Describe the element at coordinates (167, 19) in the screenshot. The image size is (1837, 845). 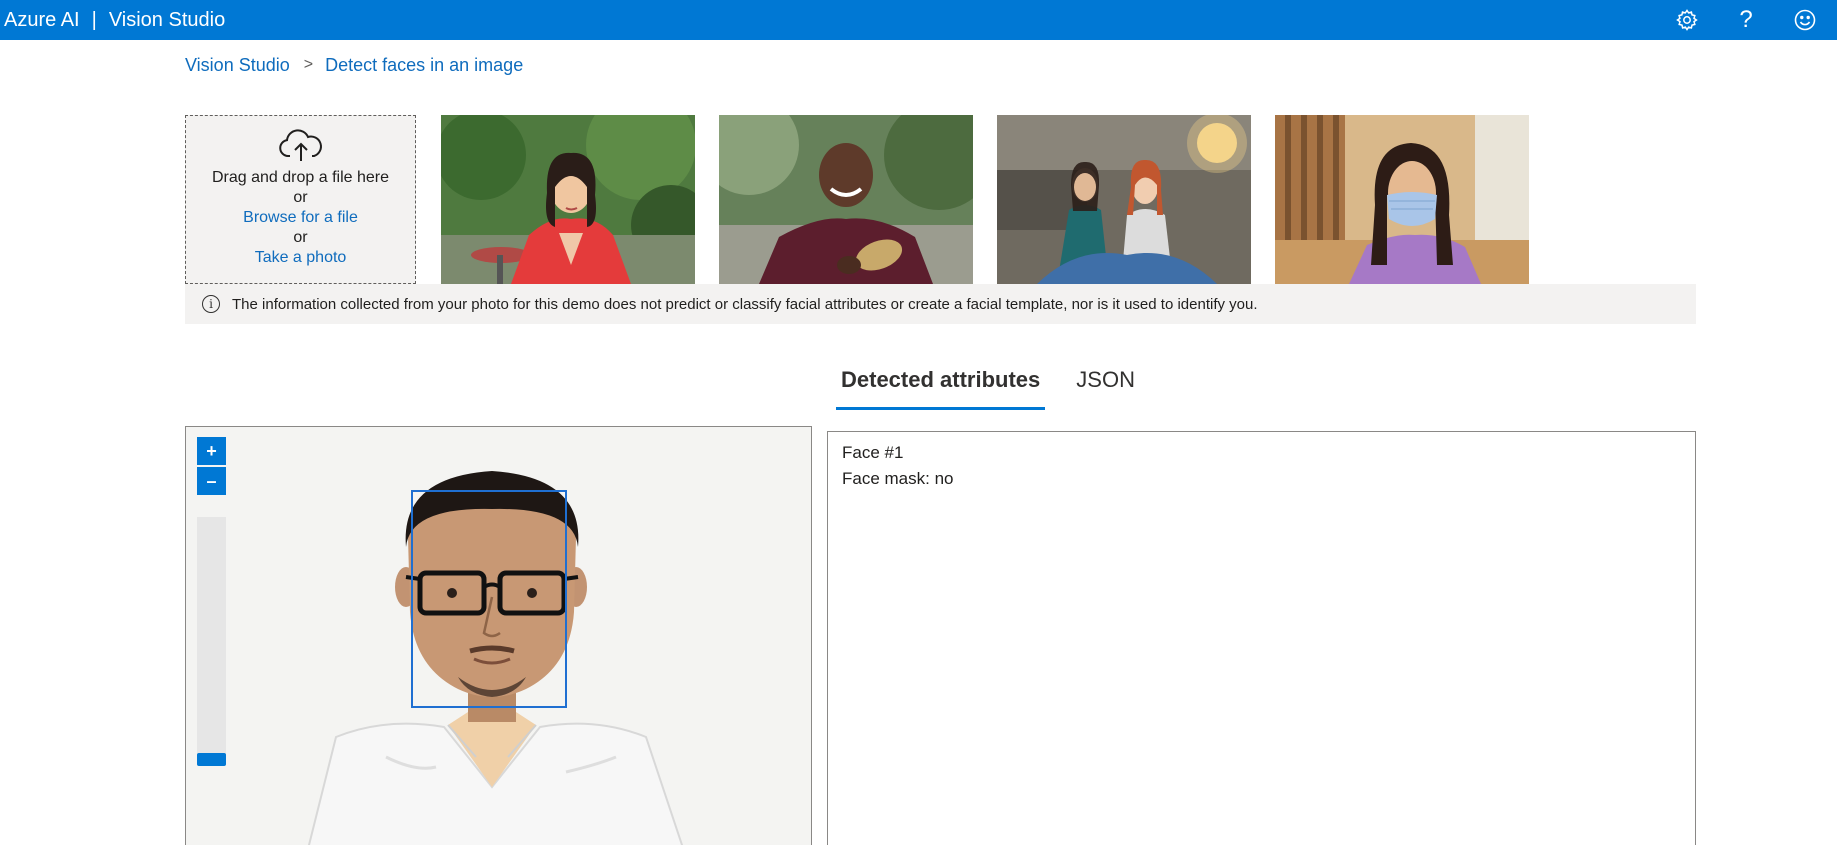
I see `product-name: Vision Studio` at that location.